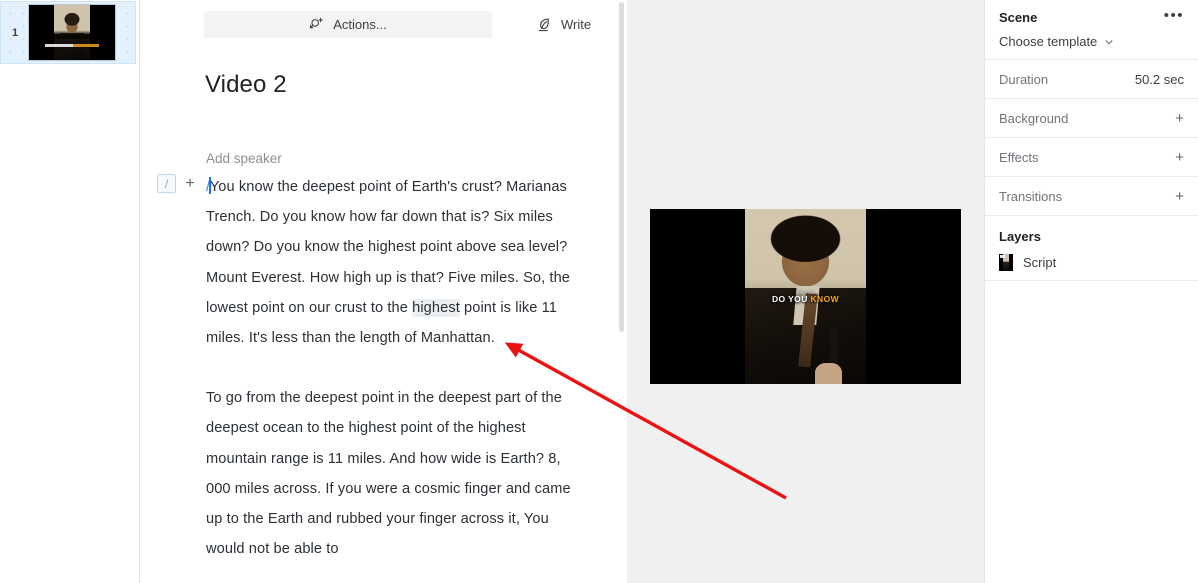 The image size is (1198, 583). I want to click on video-caption-small: DID YOU, so click(805, 292).